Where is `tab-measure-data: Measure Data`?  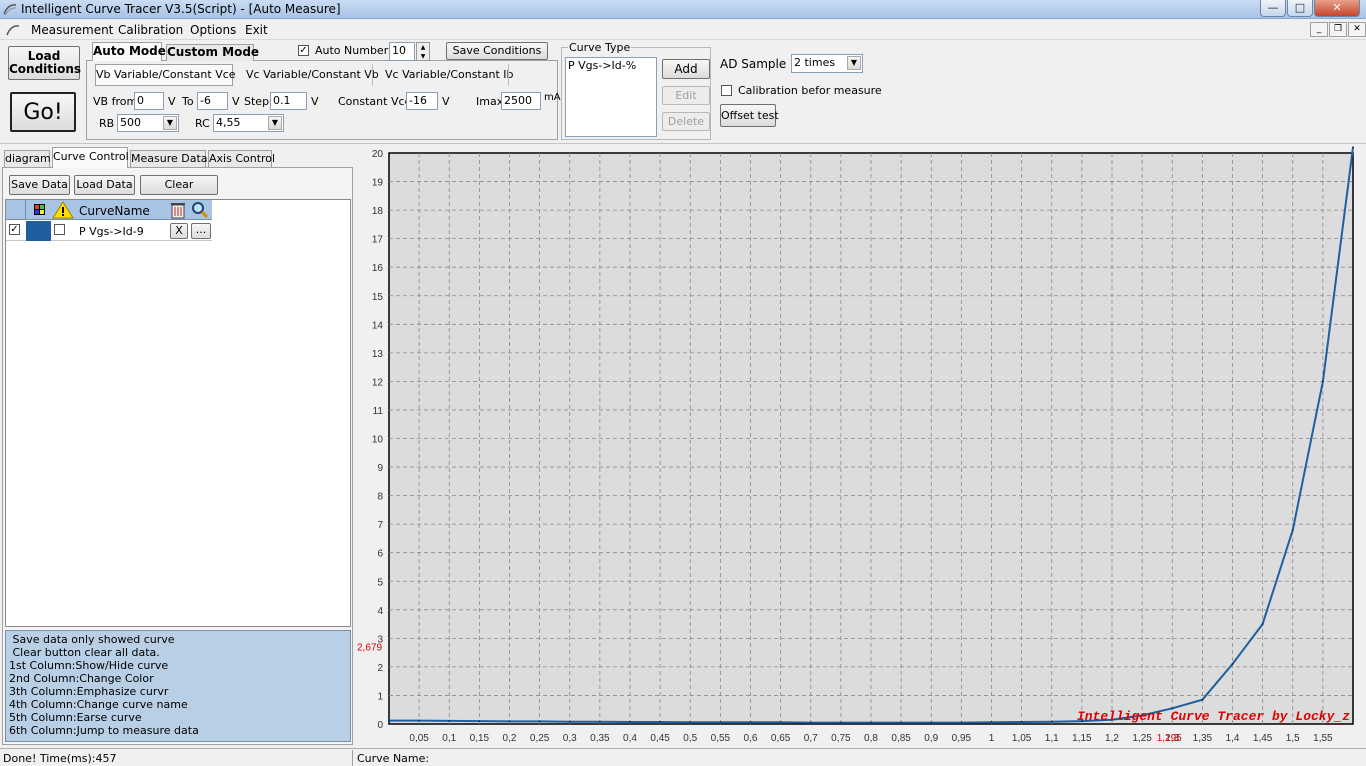
tab-measure-data: Measure Data is located at coordinates (169, 159).